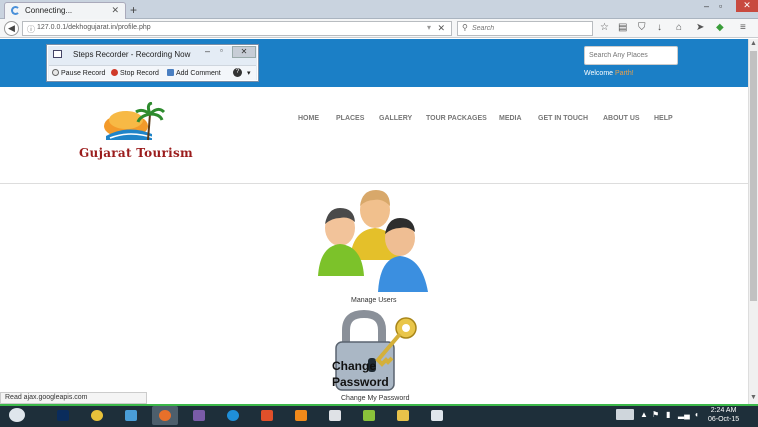 This screenshot has height=427, width=758. Describe the element at coordinates (376, 352) in the screenshot. I see `change-password-icon: Change Password` at that location.